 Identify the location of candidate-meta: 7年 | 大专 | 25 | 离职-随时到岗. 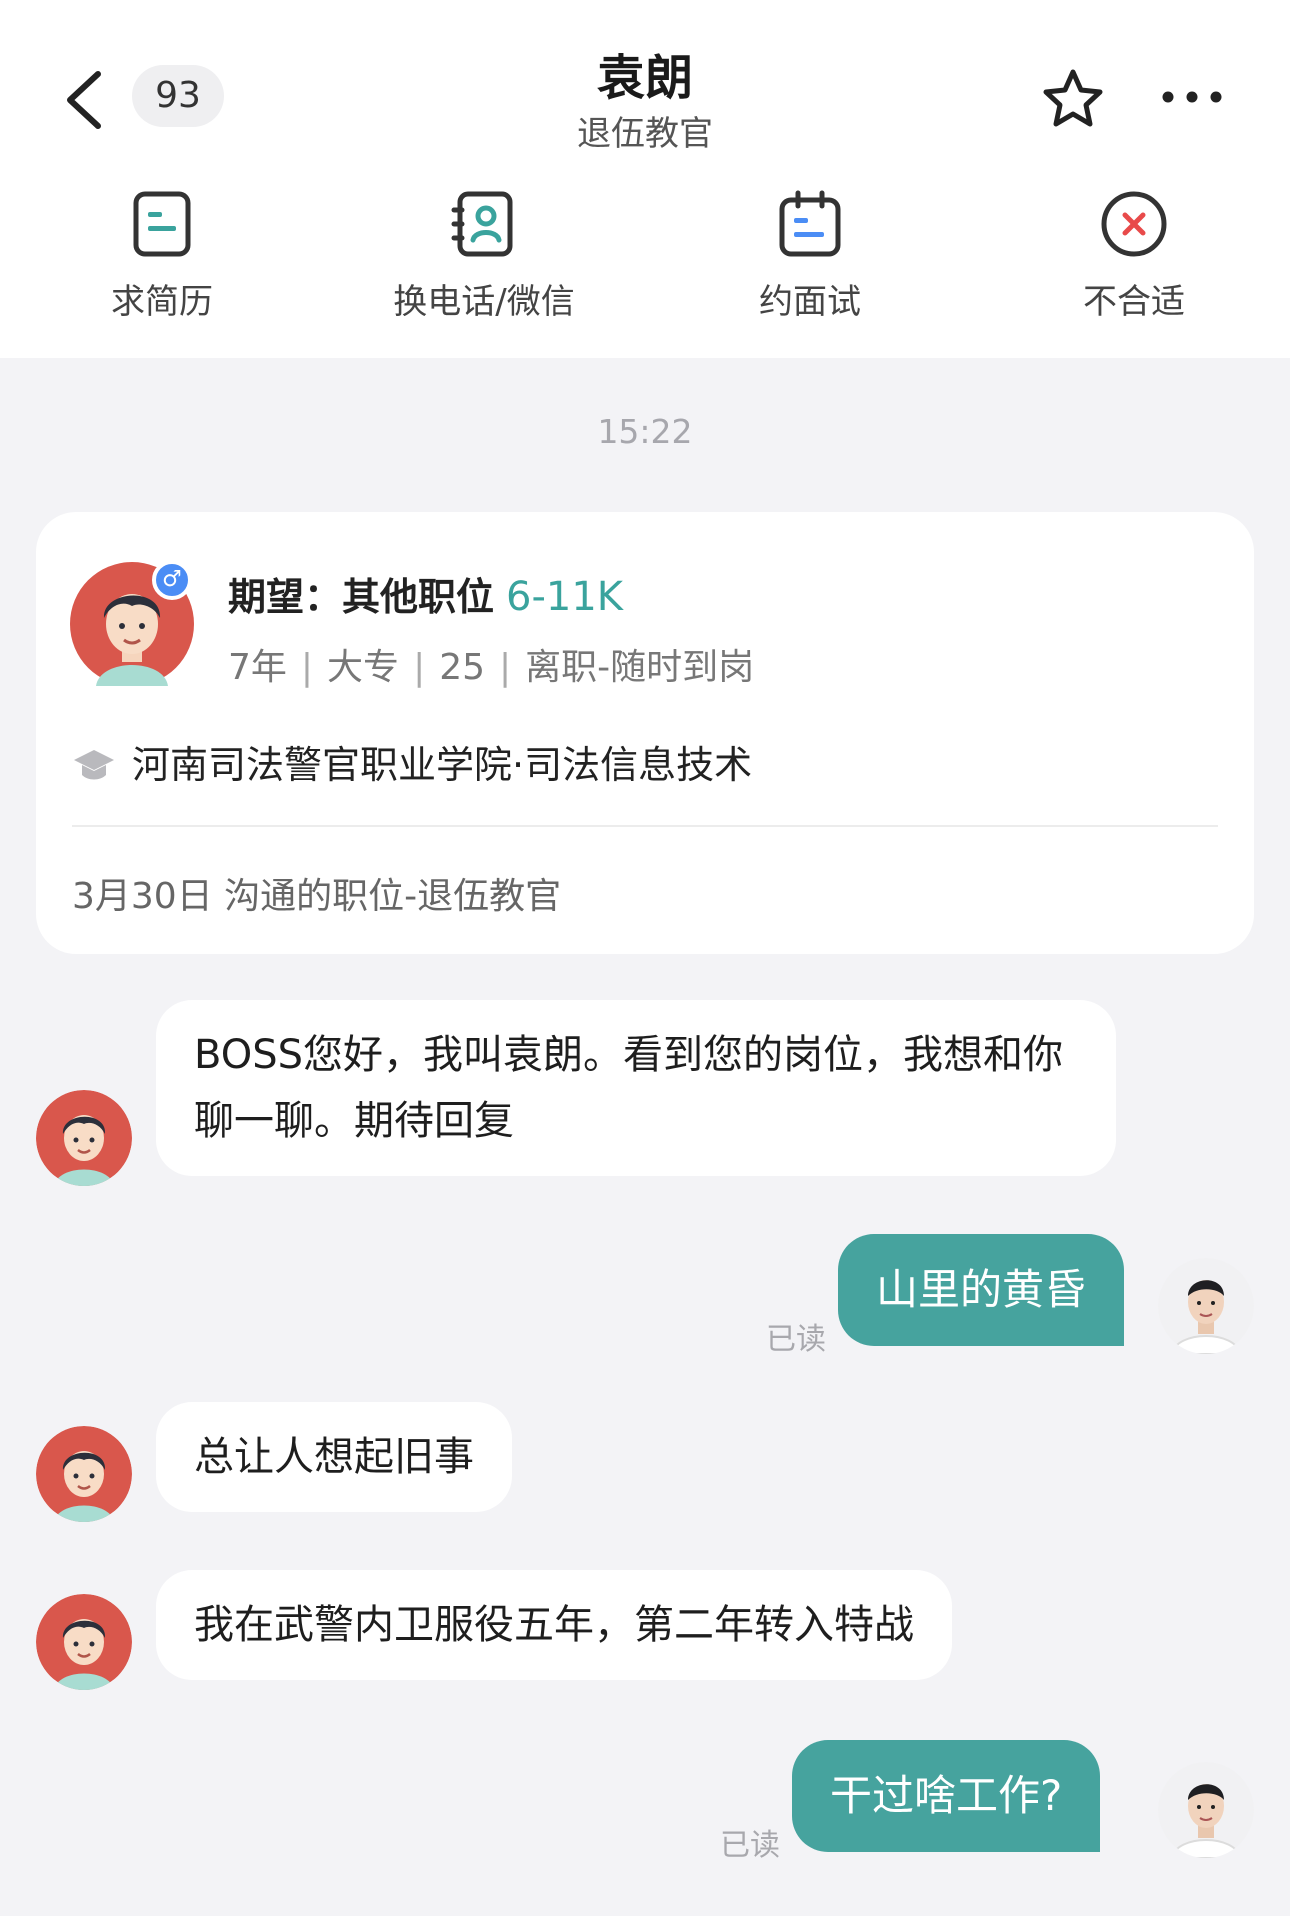
(491, 664).